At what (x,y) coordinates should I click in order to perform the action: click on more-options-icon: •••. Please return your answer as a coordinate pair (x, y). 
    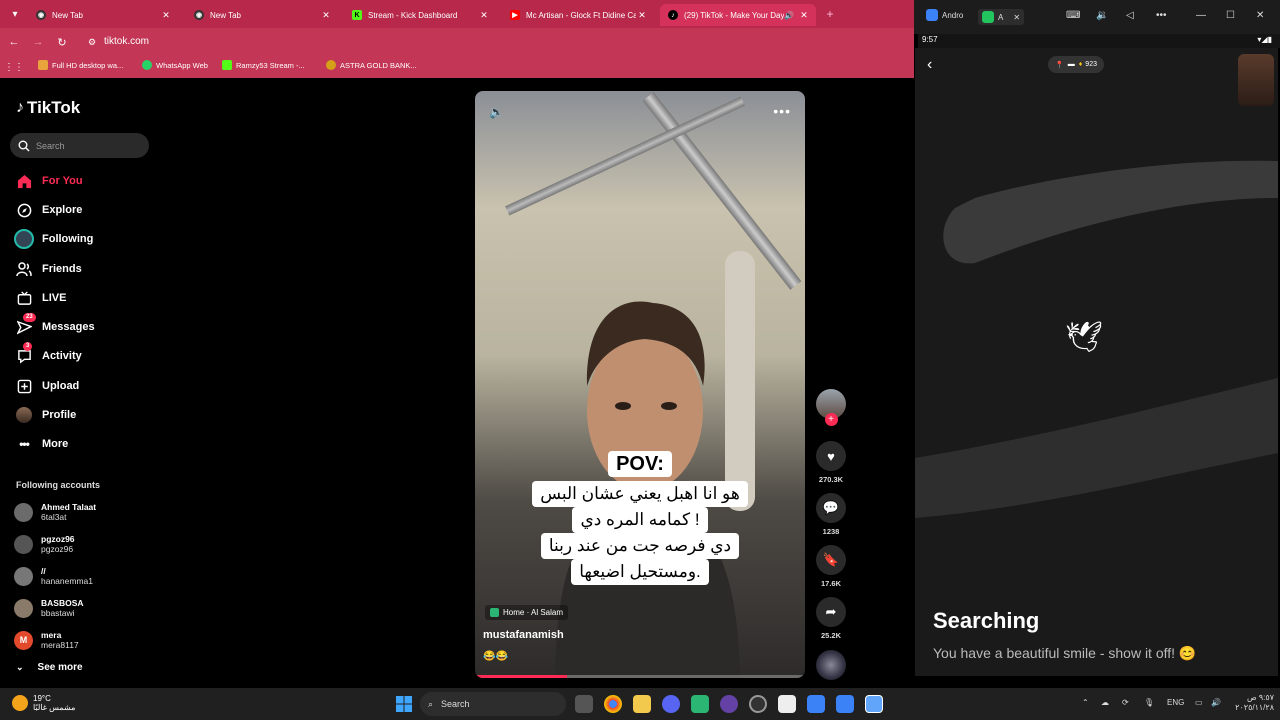
    Looking at the image, I should click on (782, 111).